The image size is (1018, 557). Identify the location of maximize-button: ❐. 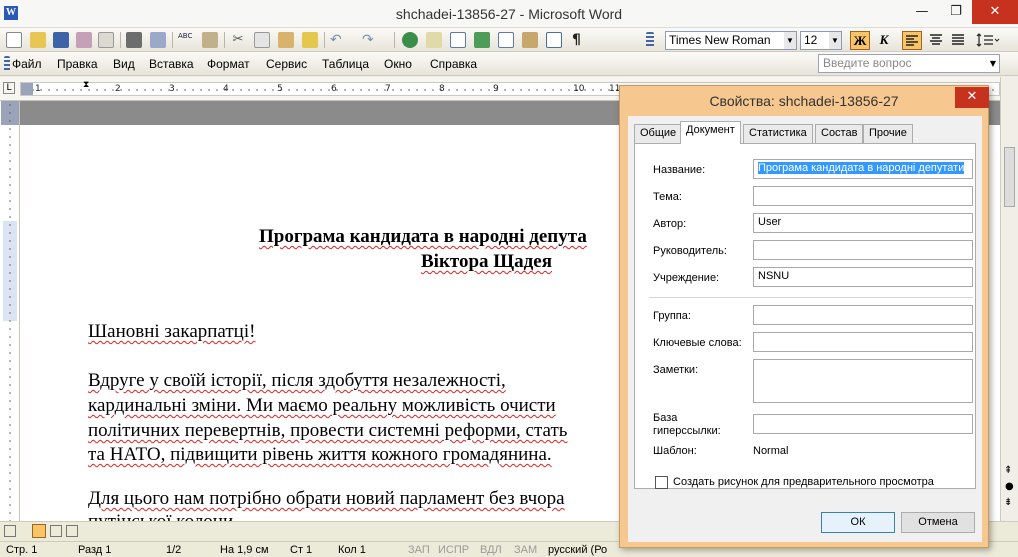
(956, 12).